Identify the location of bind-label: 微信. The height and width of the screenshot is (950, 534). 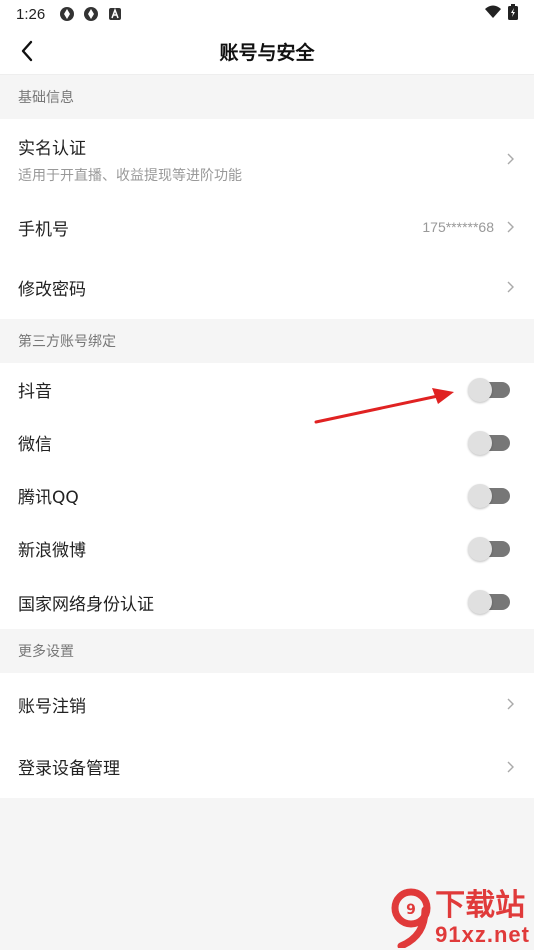
(35, 445).